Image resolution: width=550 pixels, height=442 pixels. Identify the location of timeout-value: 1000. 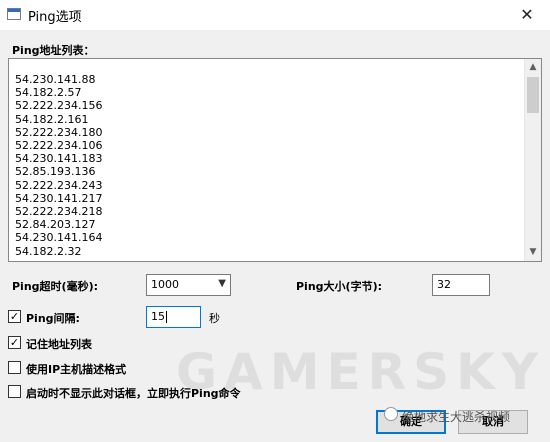
(165, 284).